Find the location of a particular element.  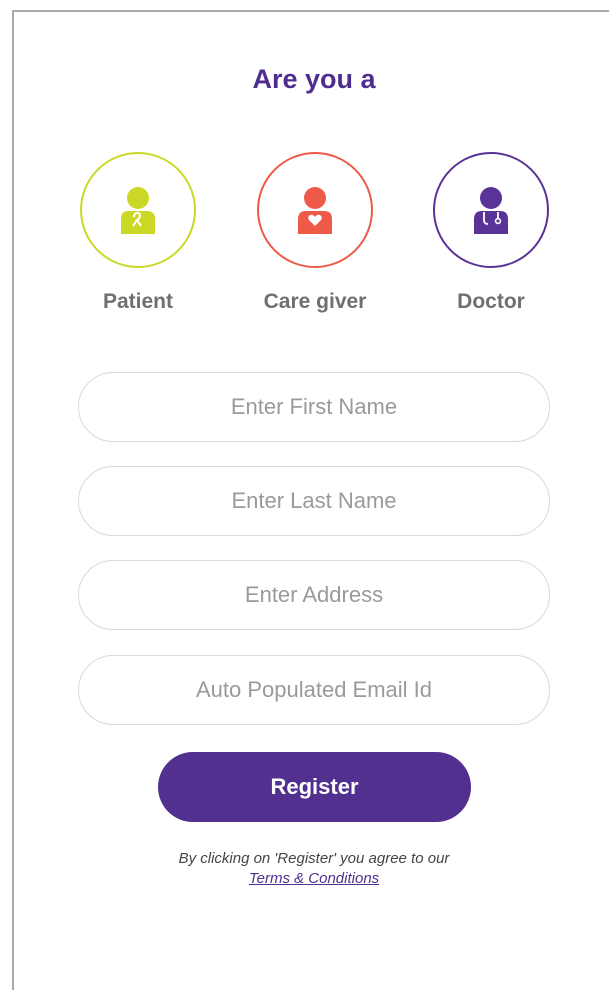

role-option-doctor: Doctor is located at coordinates (491, 233).